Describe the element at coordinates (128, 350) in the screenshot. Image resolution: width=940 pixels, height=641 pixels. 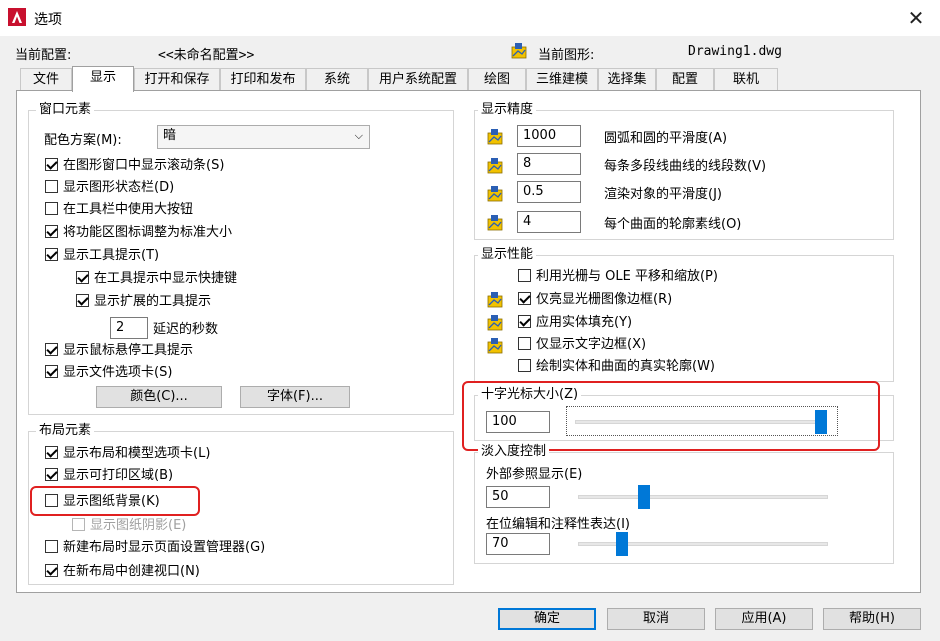
I see `checkbox-label: 显示鼠标悬停工具提示` at that location.